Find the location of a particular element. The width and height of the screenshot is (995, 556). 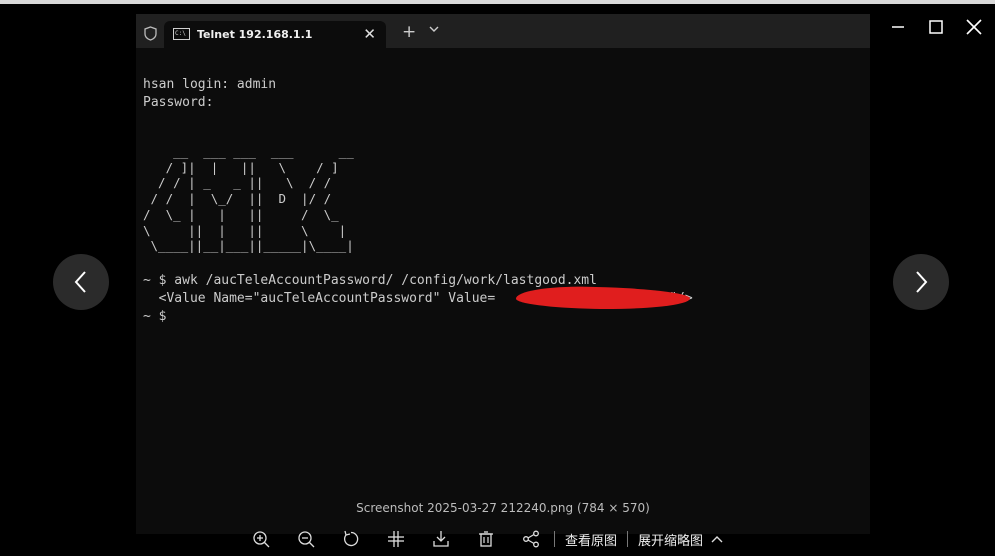

download-icon is located at coordinates (441, 539).